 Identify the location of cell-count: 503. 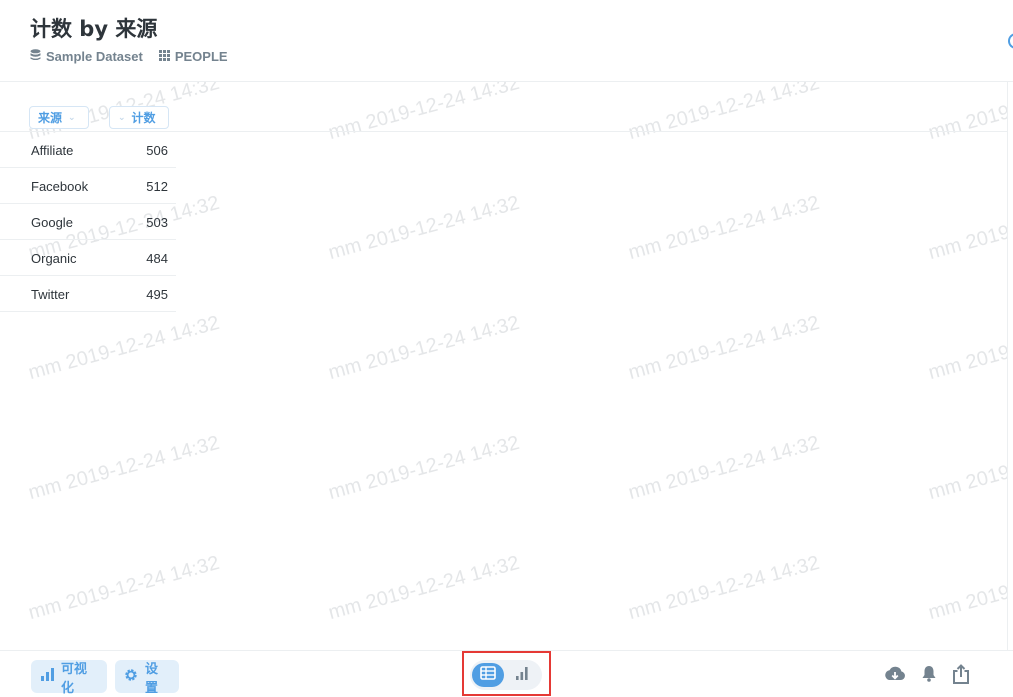
(157, 222).